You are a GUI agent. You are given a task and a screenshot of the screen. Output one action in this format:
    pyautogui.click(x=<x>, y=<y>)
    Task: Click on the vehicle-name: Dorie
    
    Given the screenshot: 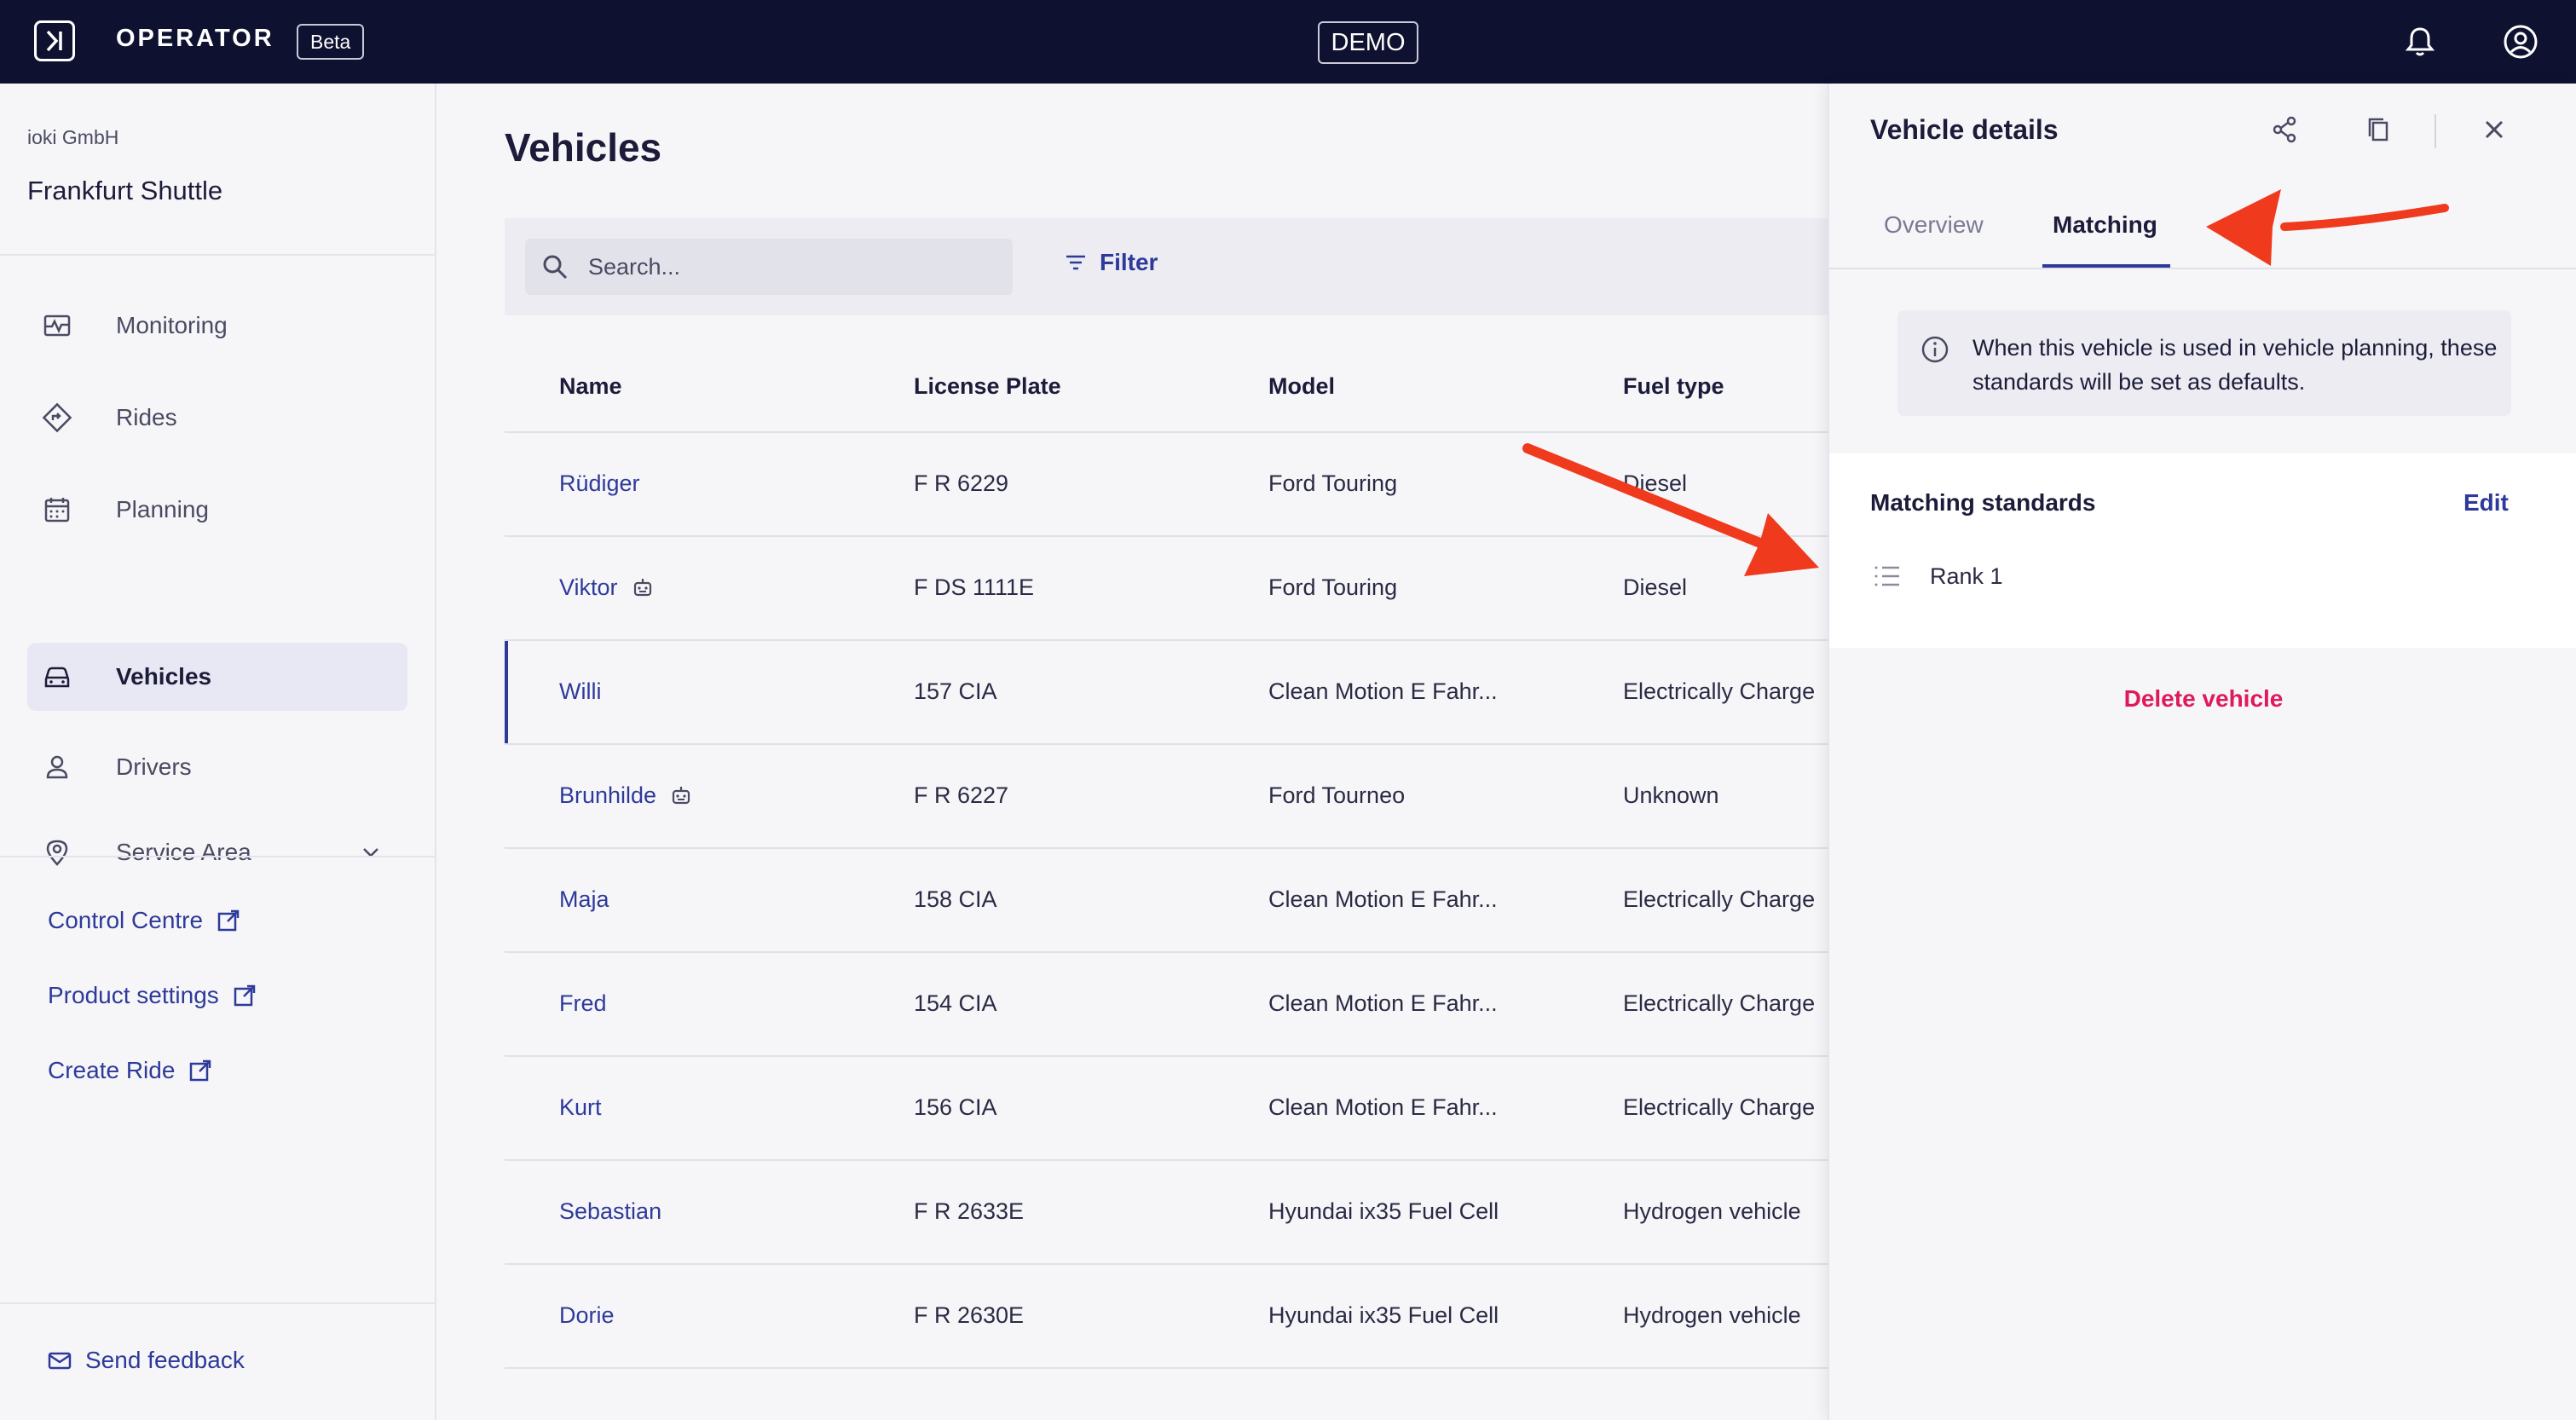 What is the action you would take?
    pyautogui.click(x=587, y=1315)
    